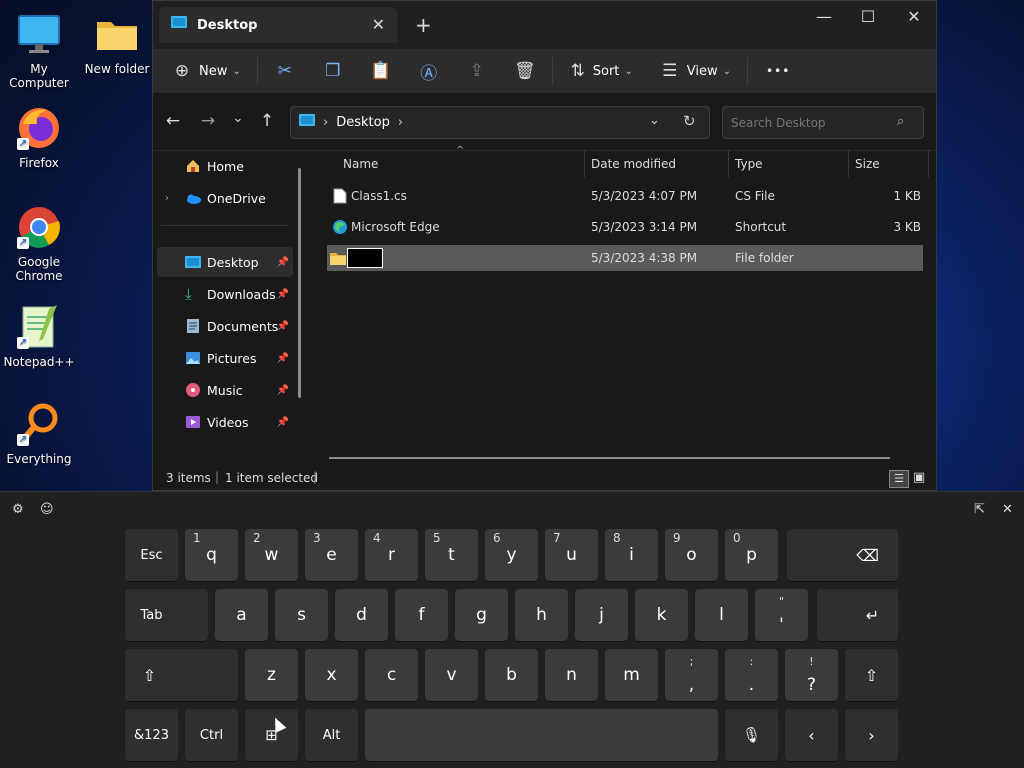 The image size is (1024, 768). Describe the element at coordinates (18, 509) in the screenshot. I see `keyboard-settings-icon: ⚙` at that location.